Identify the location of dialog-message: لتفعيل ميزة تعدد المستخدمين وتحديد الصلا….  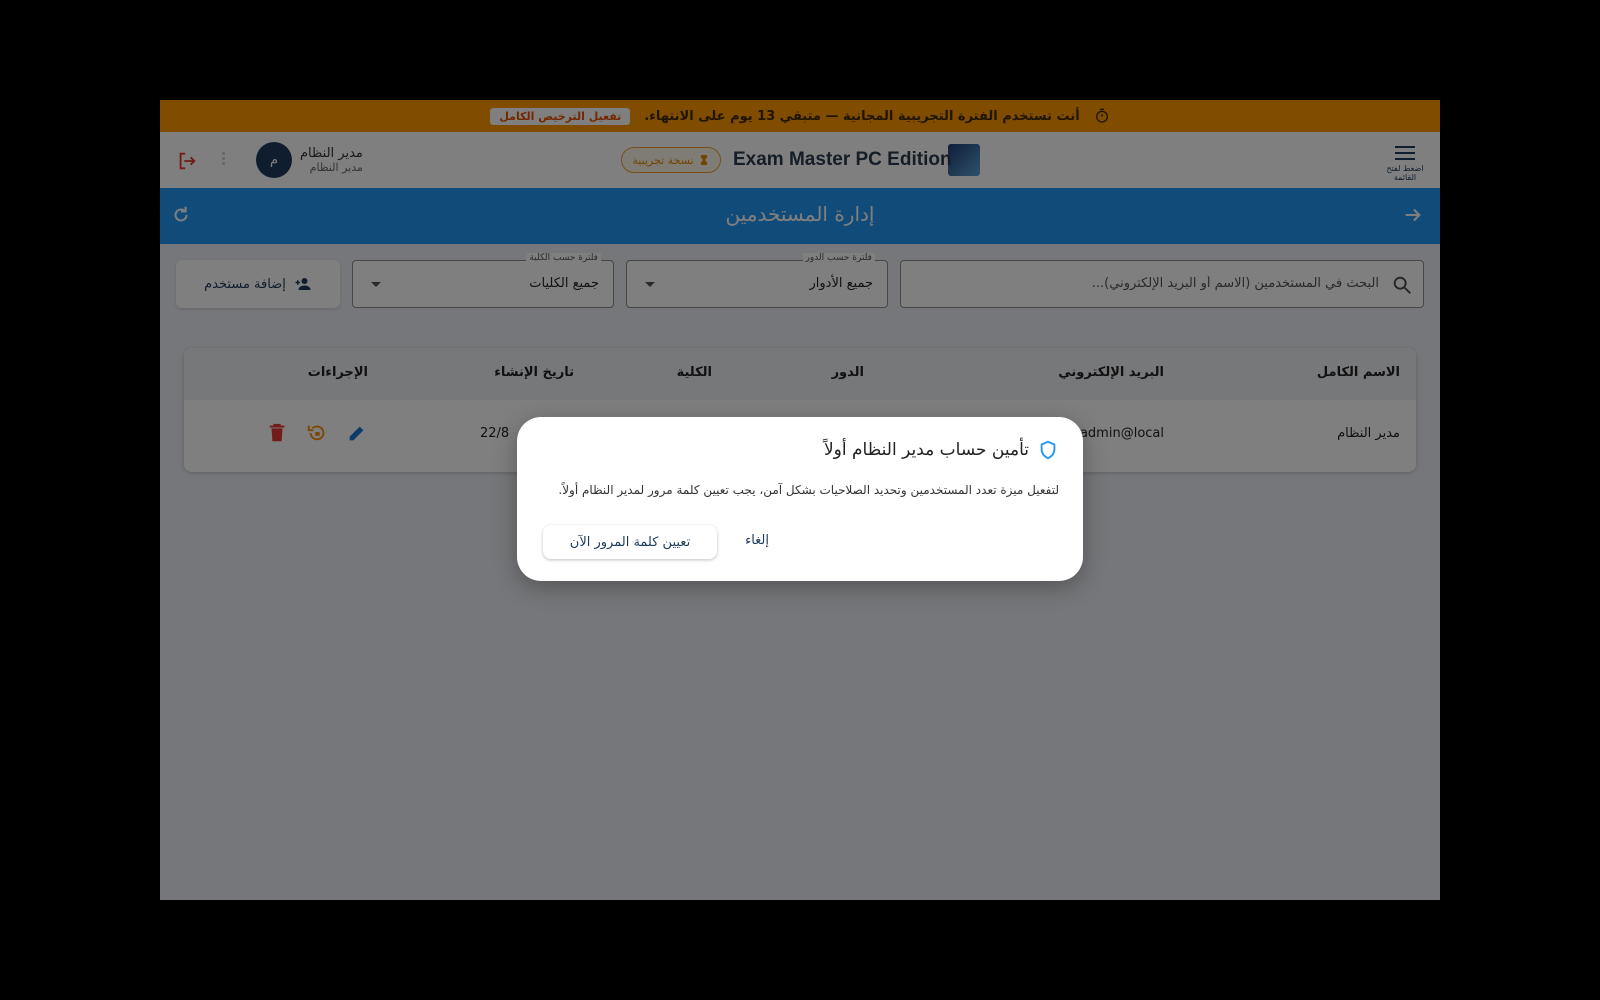
(808, 490).